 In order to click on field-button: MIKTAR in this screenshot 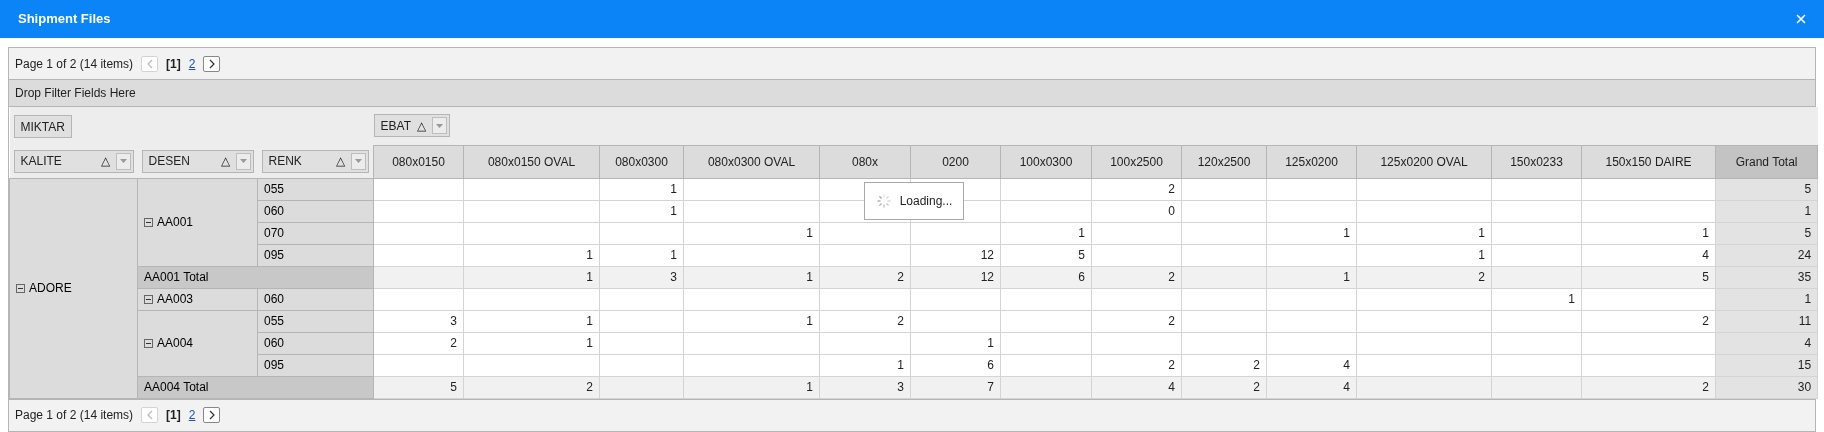, I will do `click(42, 127)`.